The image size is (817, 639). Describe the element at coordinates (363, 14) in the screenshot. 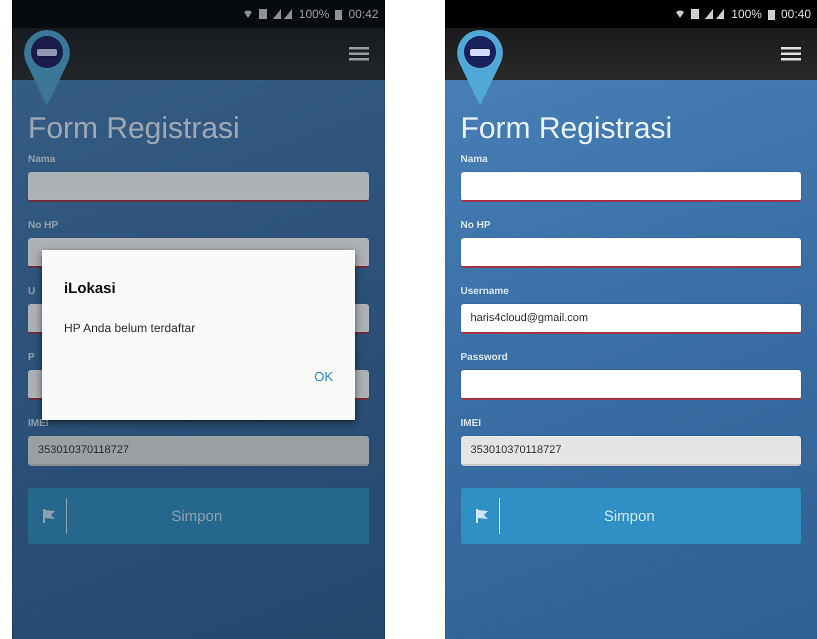

I see `clock: 00:42` at that location.